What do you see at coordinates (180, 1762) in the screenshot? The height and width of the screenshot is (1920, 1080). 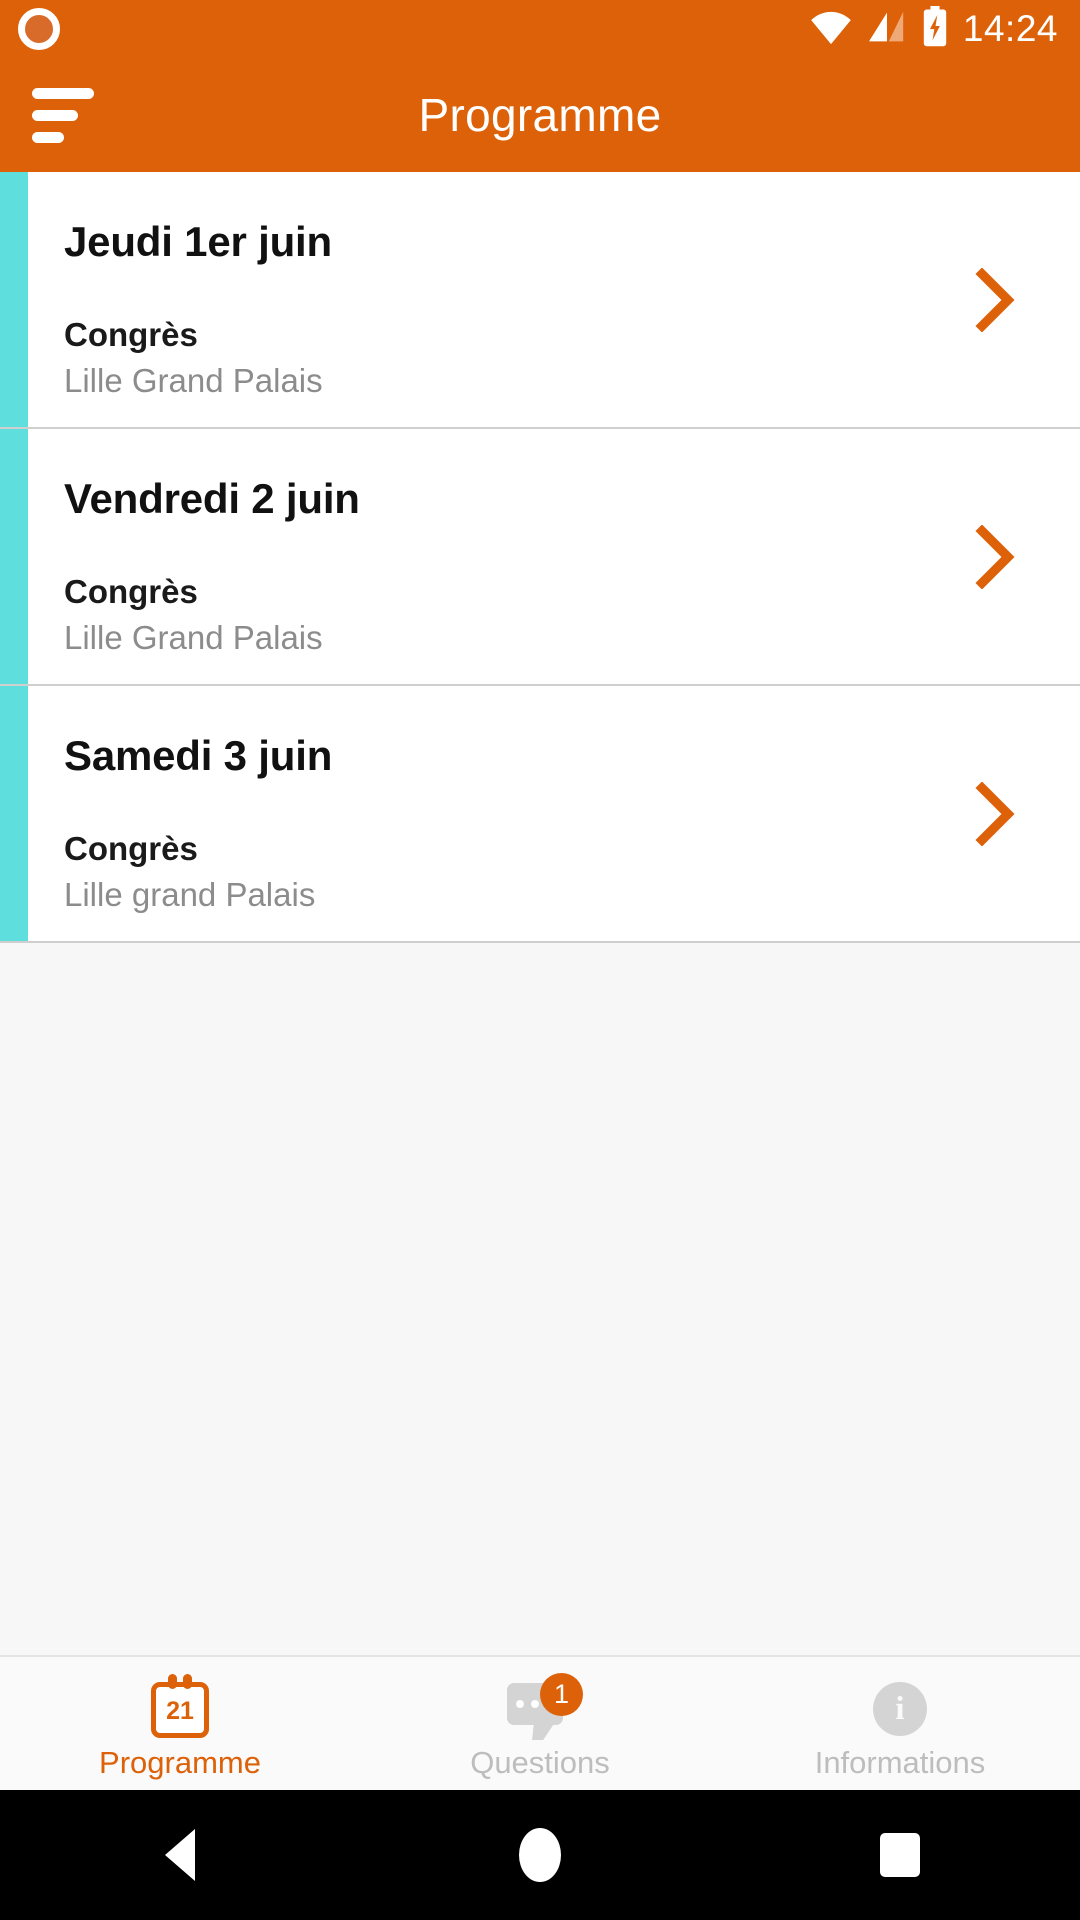 I see `tab-label-programme: Programme` at bounding box center [180, 1762].